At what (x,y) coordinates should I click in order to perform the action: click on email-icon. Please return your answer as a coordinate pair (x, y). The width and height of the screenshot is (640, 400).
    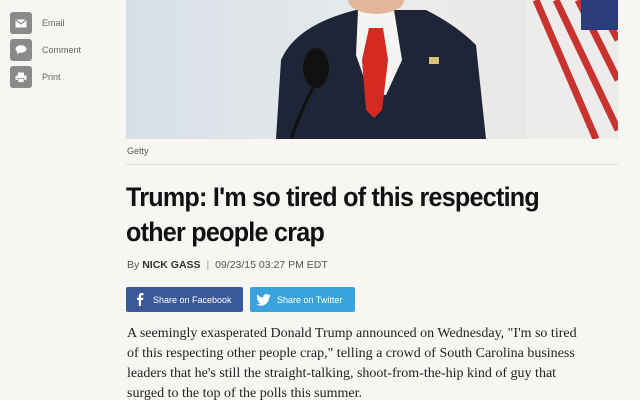
    Looking at the image, I should click on (21, 23).